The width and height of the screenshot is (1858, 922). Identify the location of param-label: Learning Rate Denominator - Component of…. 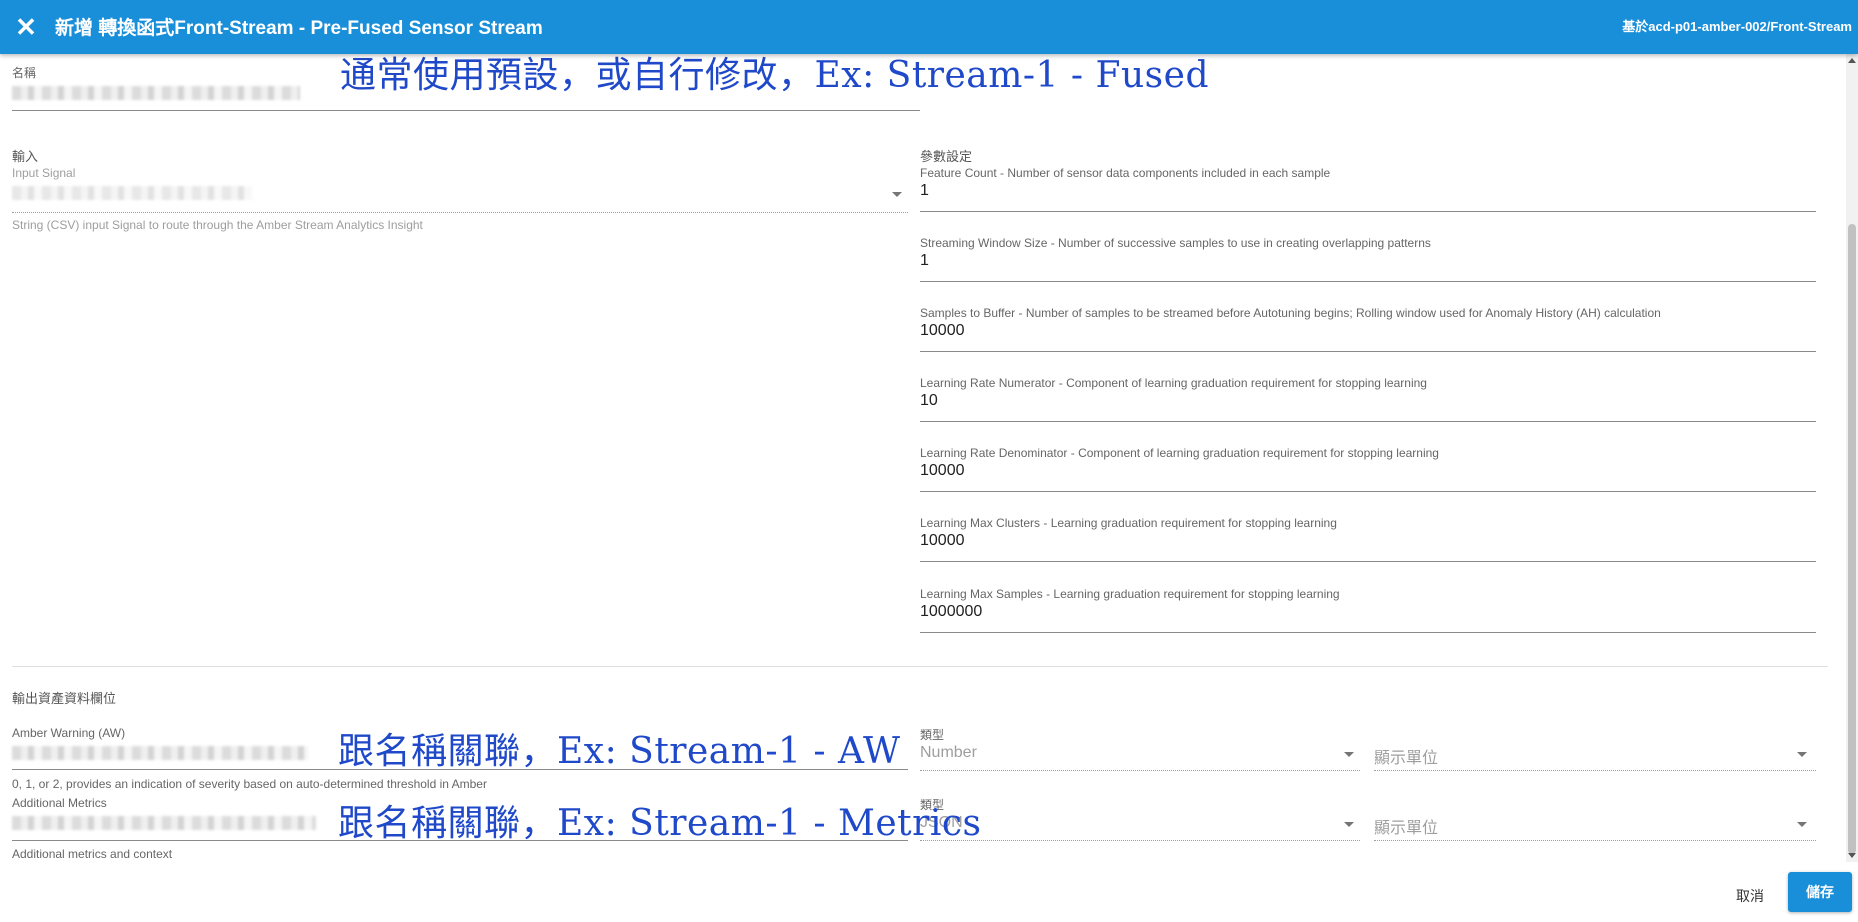
(1179, 453).